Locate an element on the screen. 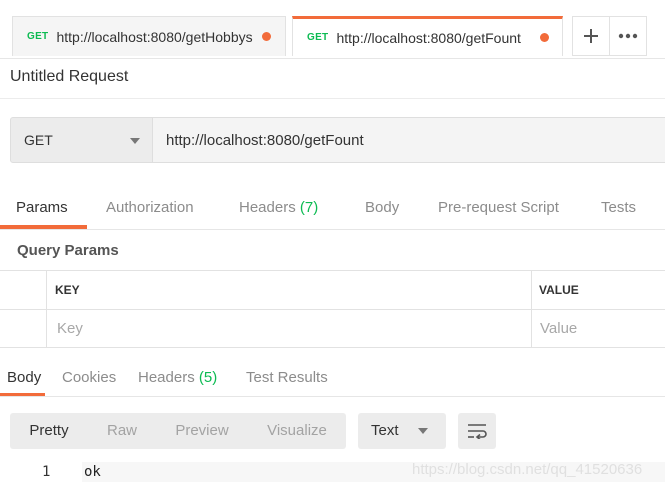 This screenshot has height=489, width=665. response-tab-test-results: Test Results is located at coordinates (287, 377).